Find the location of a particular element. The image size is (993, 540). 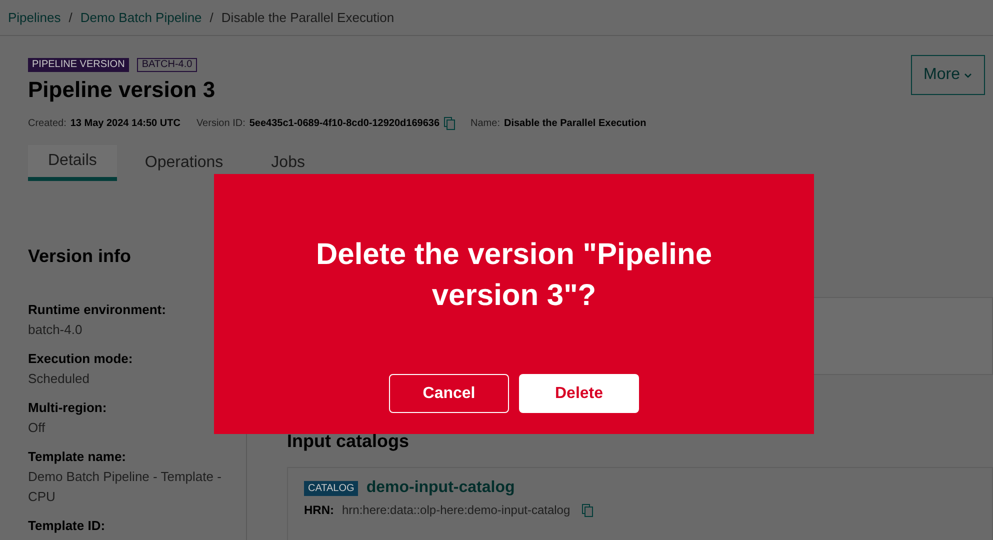

field-value: Off is located at coordinates (37, 428).